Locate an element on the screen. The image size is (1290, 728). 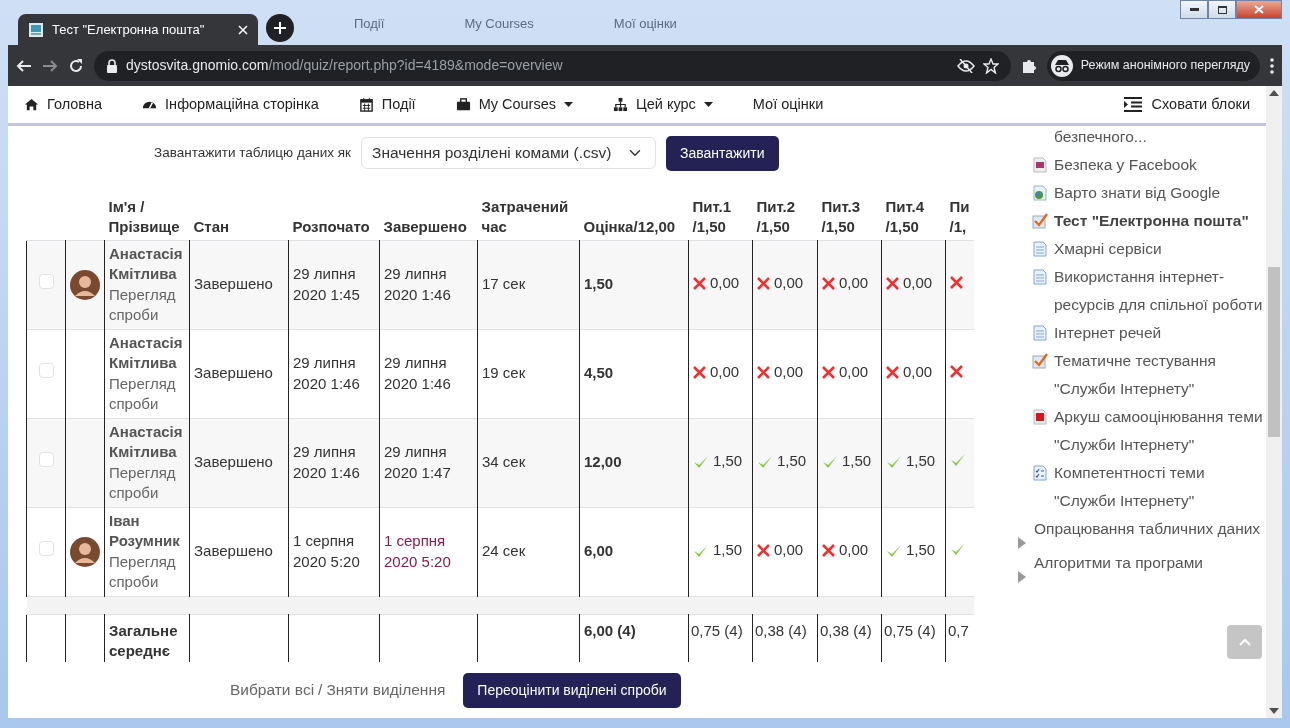
download-button: Завантажити is located at coordinates (722, 153).